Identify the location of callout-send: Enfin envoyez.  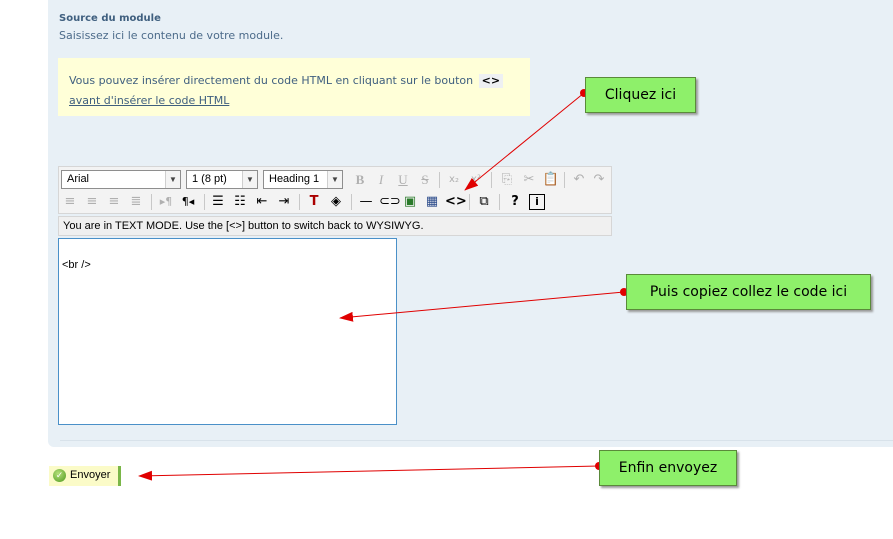
(668, 468).